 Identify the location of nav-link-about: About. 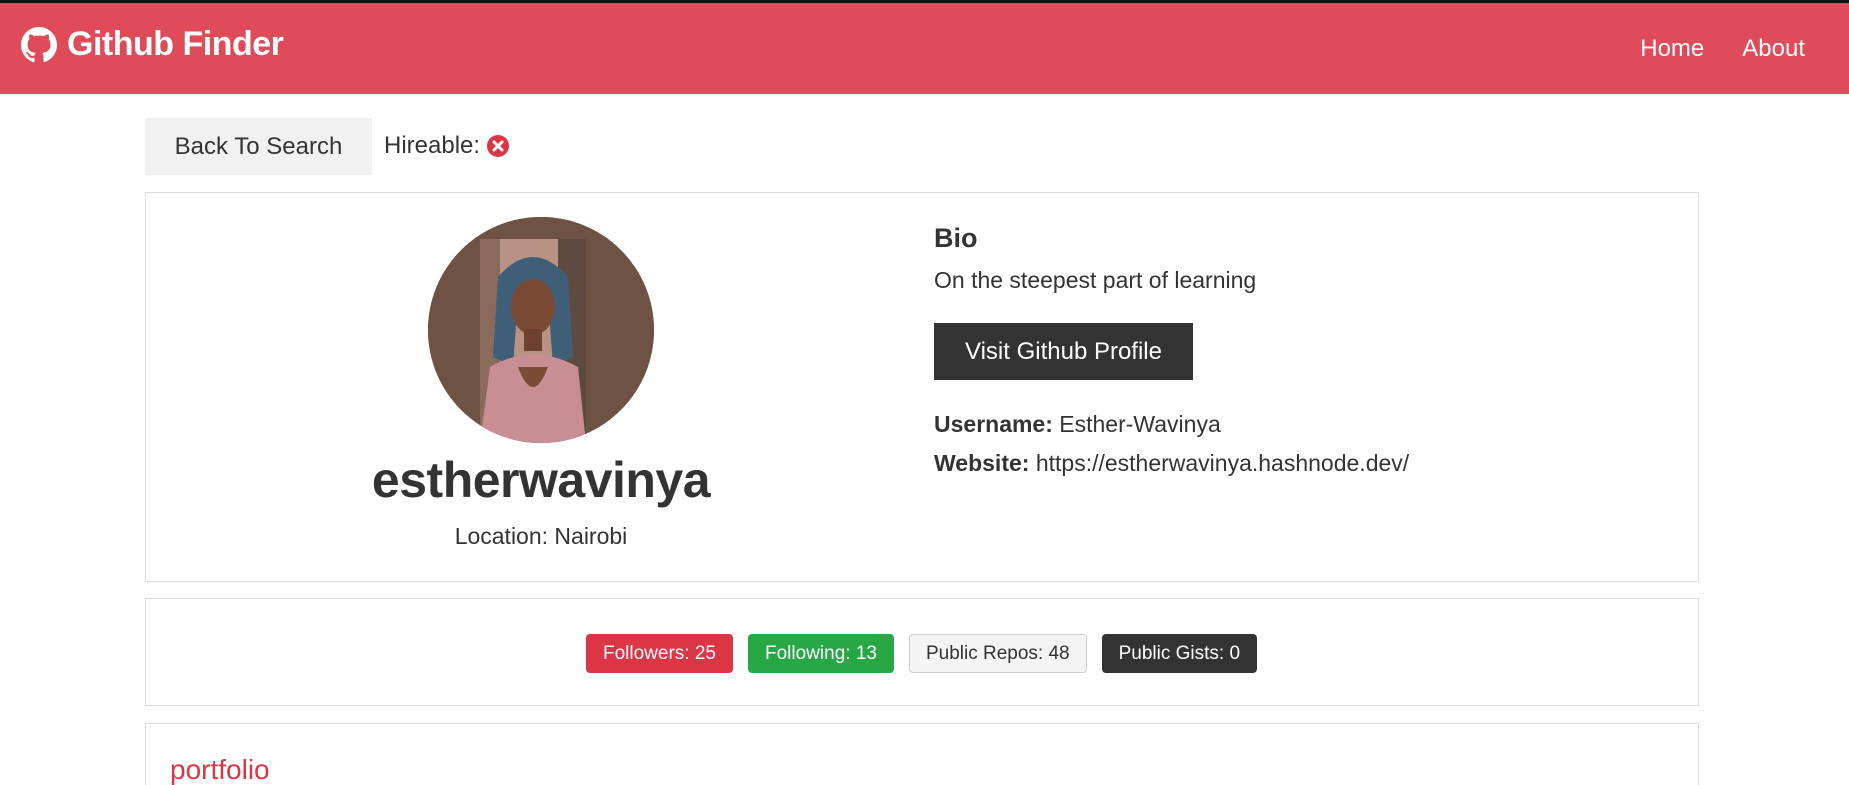
(1773, 49).